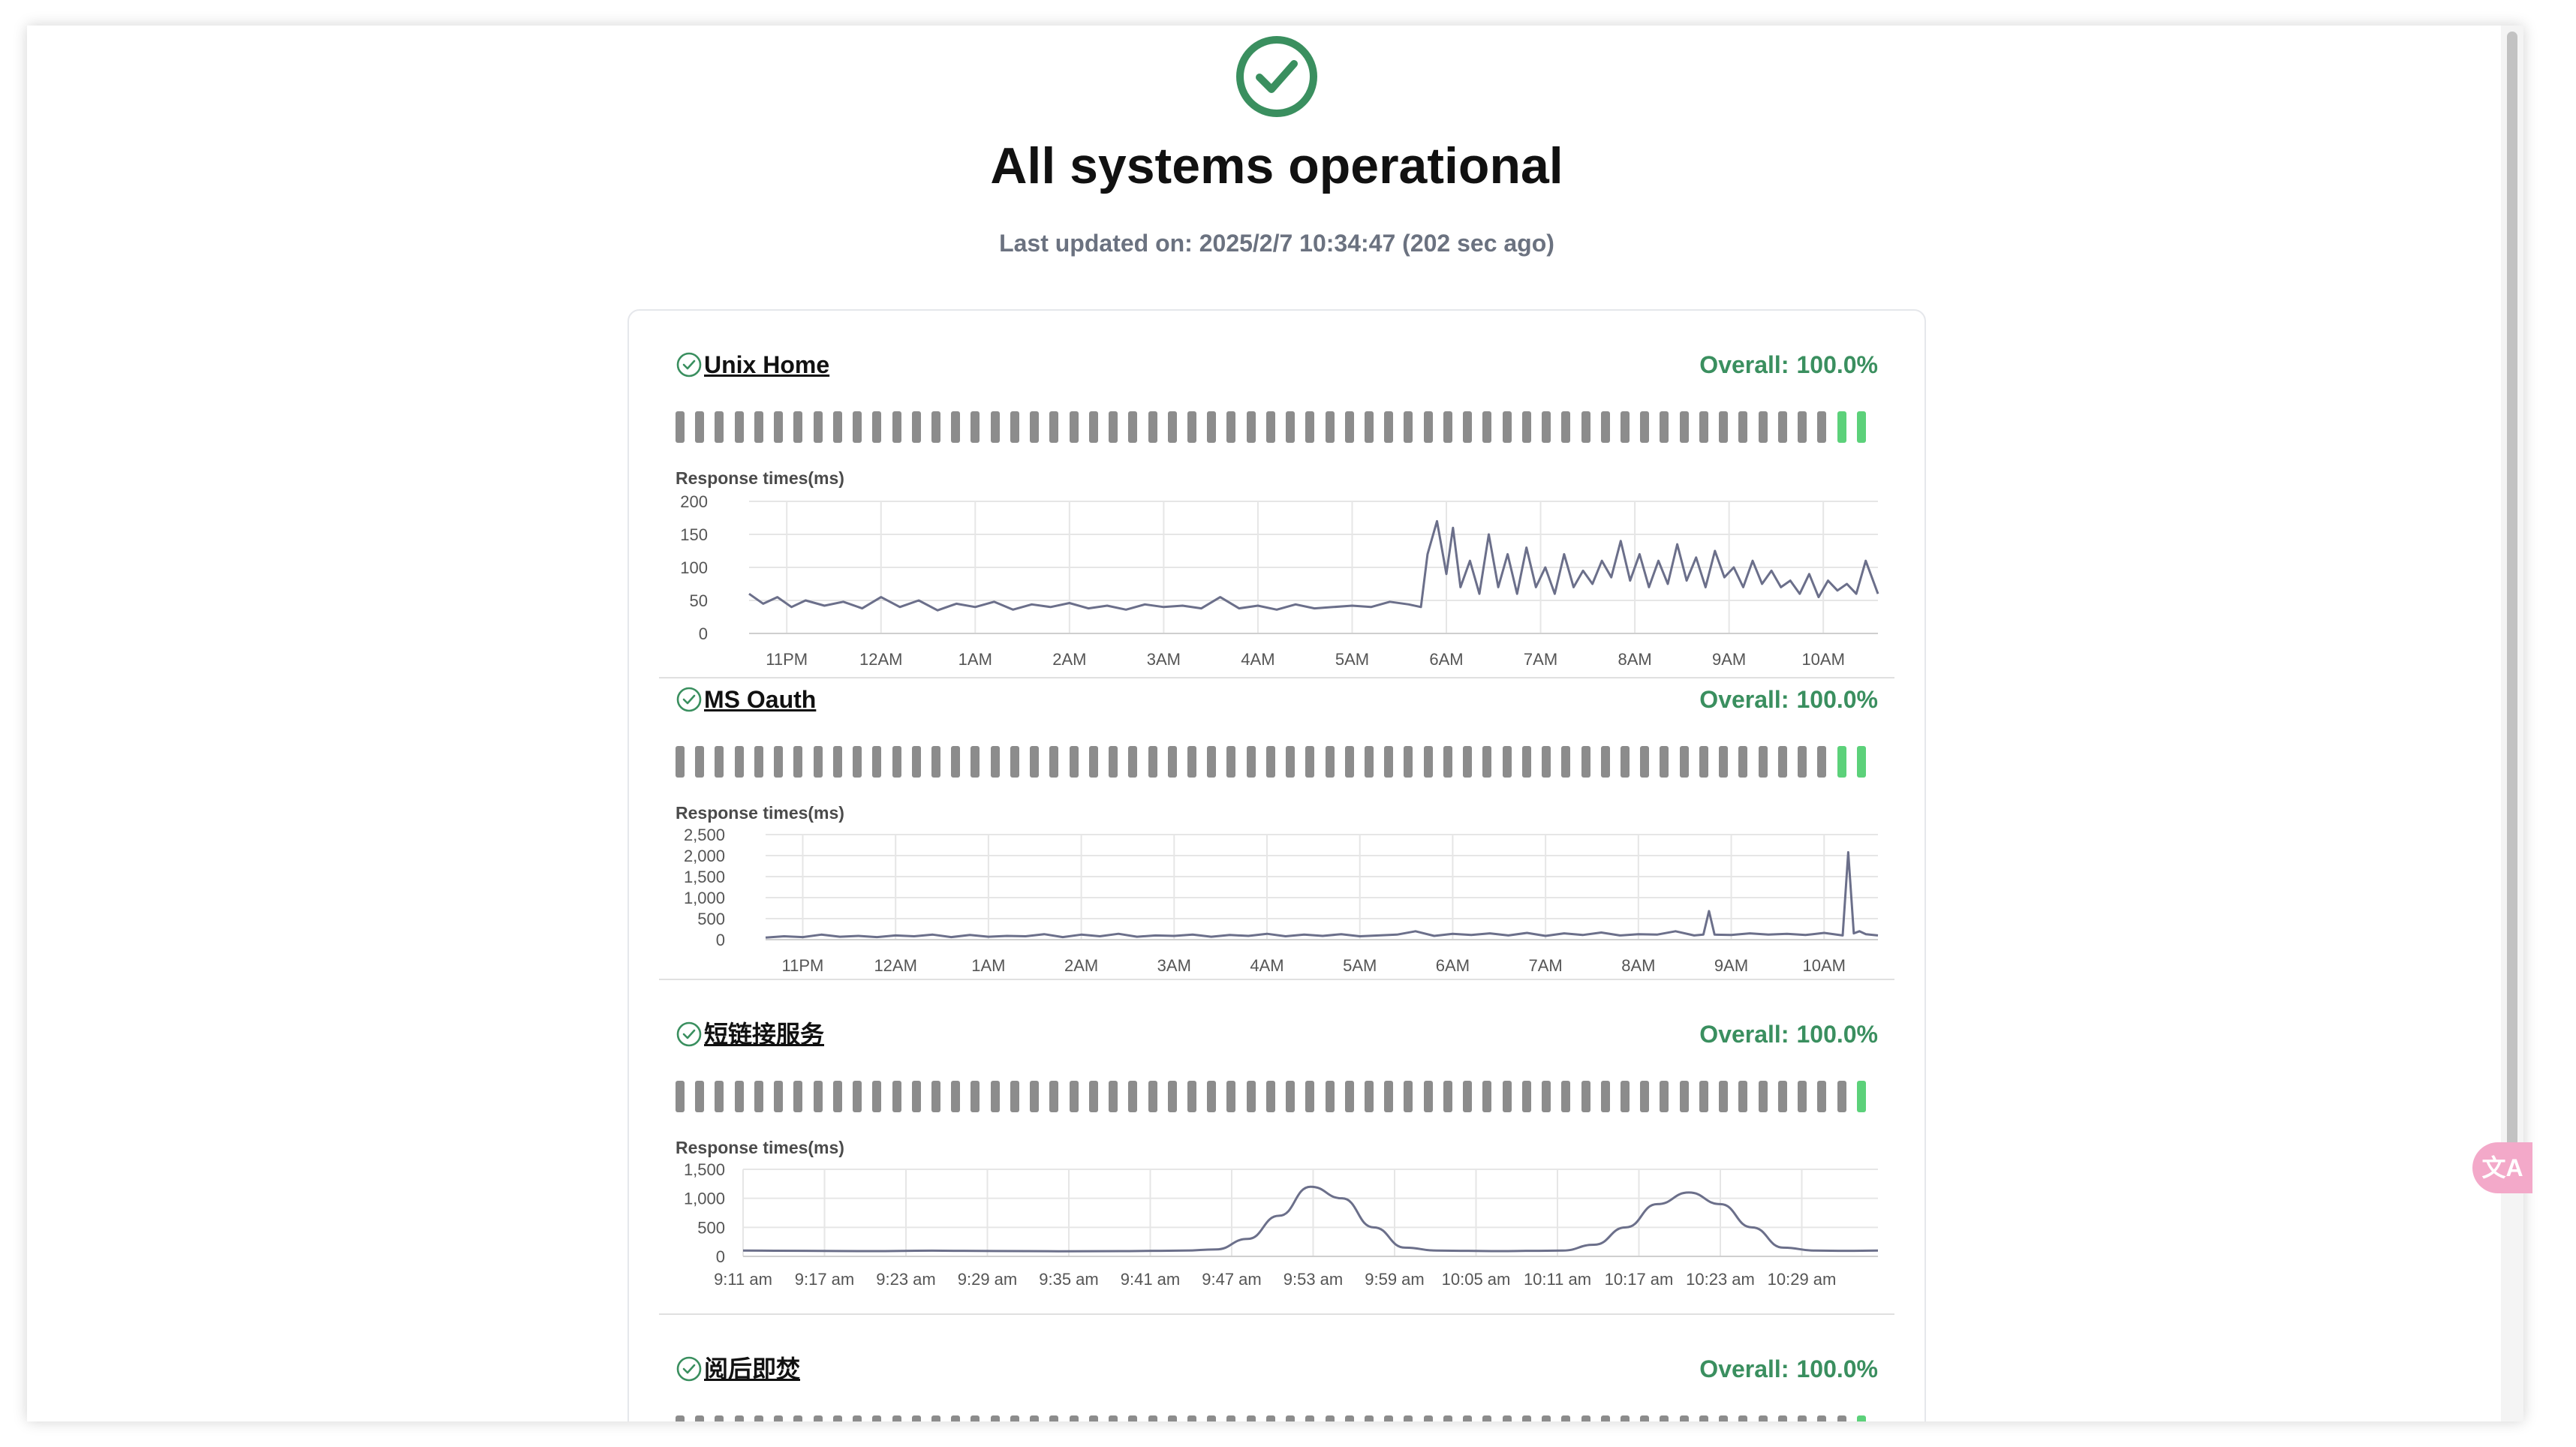 The width and height of the screenshot is (2576, 1447). Describe the element at coordinates (895, 965) in the screenshot. I see `x-tick-label: 12AM` at that location.